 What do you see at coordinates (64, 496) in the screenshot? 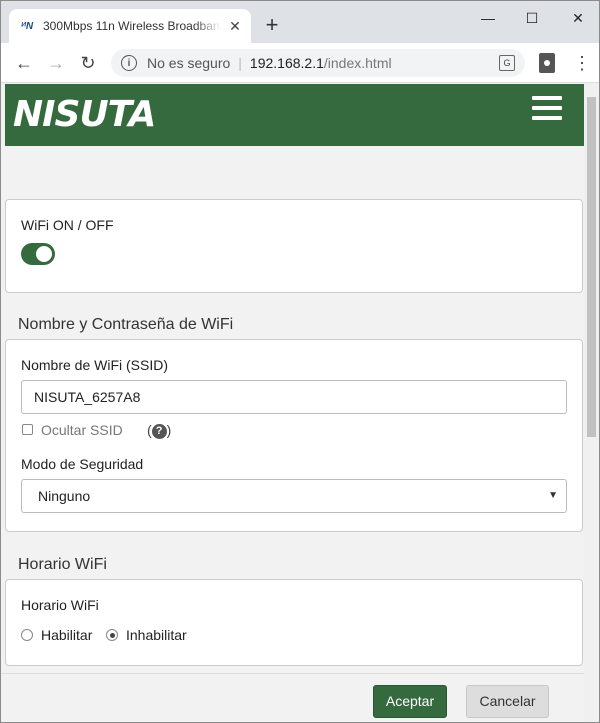
I see `security-mode-value: Ninguno` at bounding box center [64, 496].